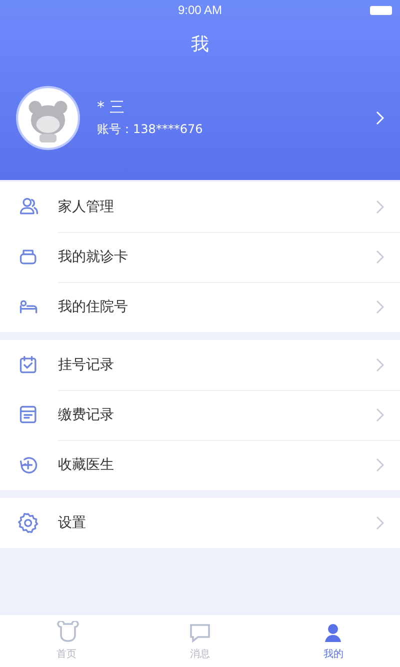  What do you see at coordinates (66, 633) in the screenshot?
I see `bear-head-icon` at bounding box center [66, 633].